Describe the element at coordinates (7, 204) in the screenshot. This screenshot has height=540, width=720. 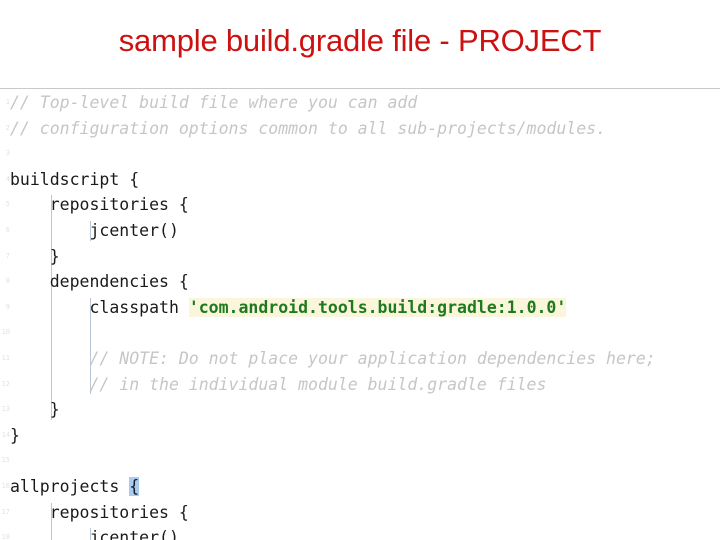
I see `line-number: 5` at that location.